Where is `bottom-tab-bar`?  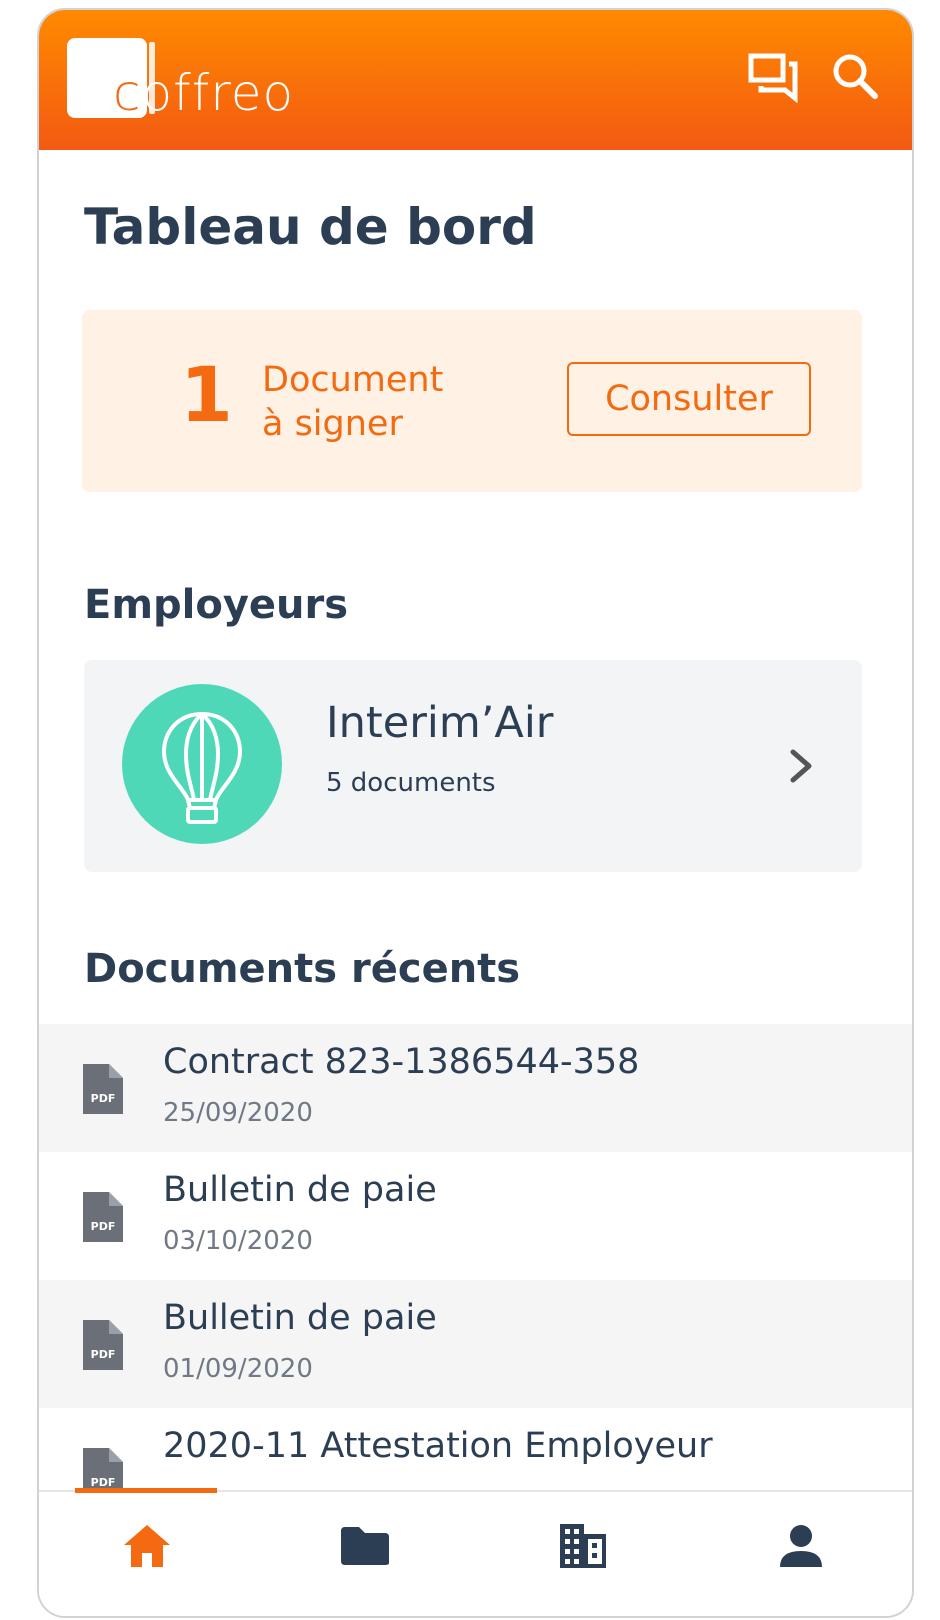
bottom-tab-bar is located at coordinates (475, 1552).